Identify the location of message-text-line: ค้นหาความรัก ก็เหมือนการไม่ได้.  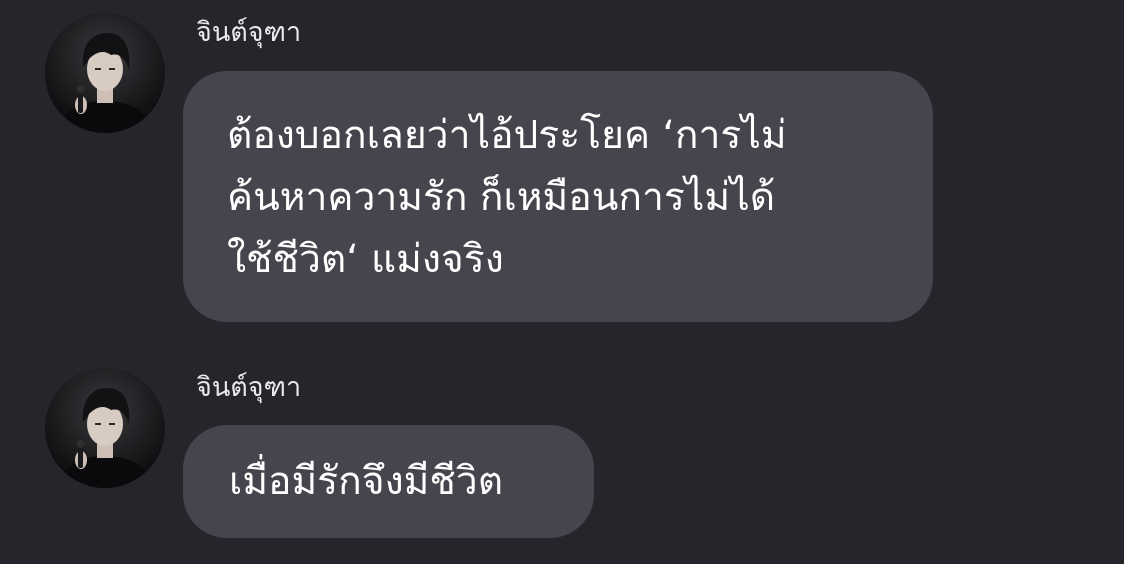
(501, 197).